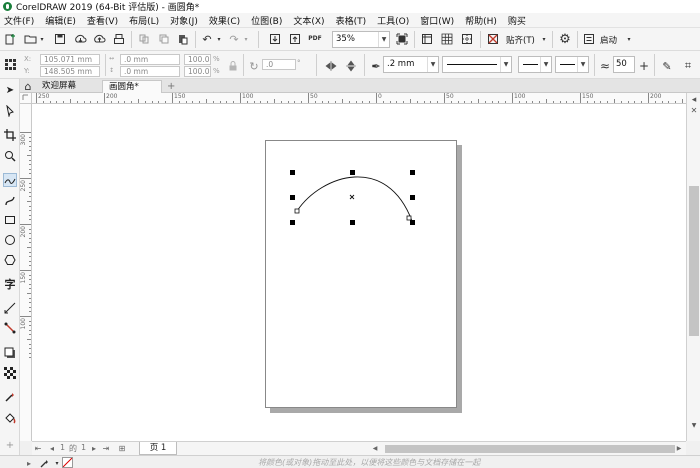  What do you see at coordinates (197, 71) in the screenshot?
I see `scale-y-field: 100.0` at bounding box center [197, 71].